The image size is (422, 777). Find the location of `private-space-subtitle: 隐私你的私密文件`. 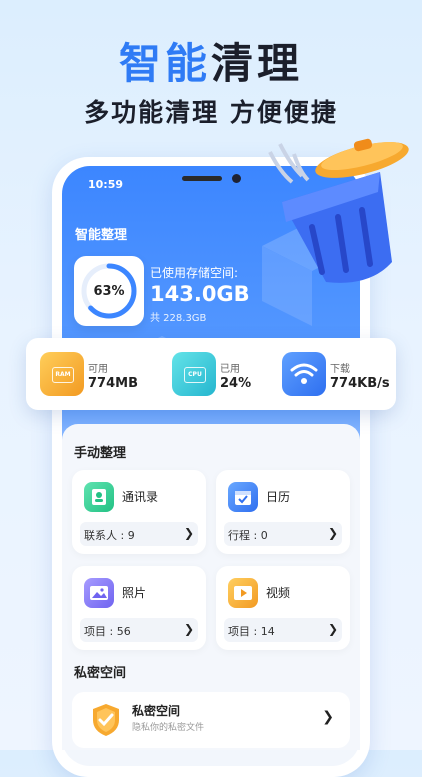

private-space-subtitle: 隐私你的私密文件 is located at coordinates (168, 728).